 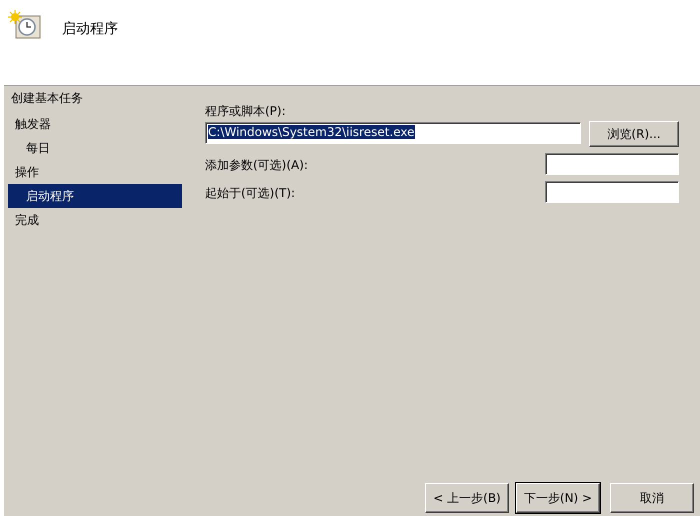 I want to click on wizard-title: 创建基本任务, so click(x=47, y=98).